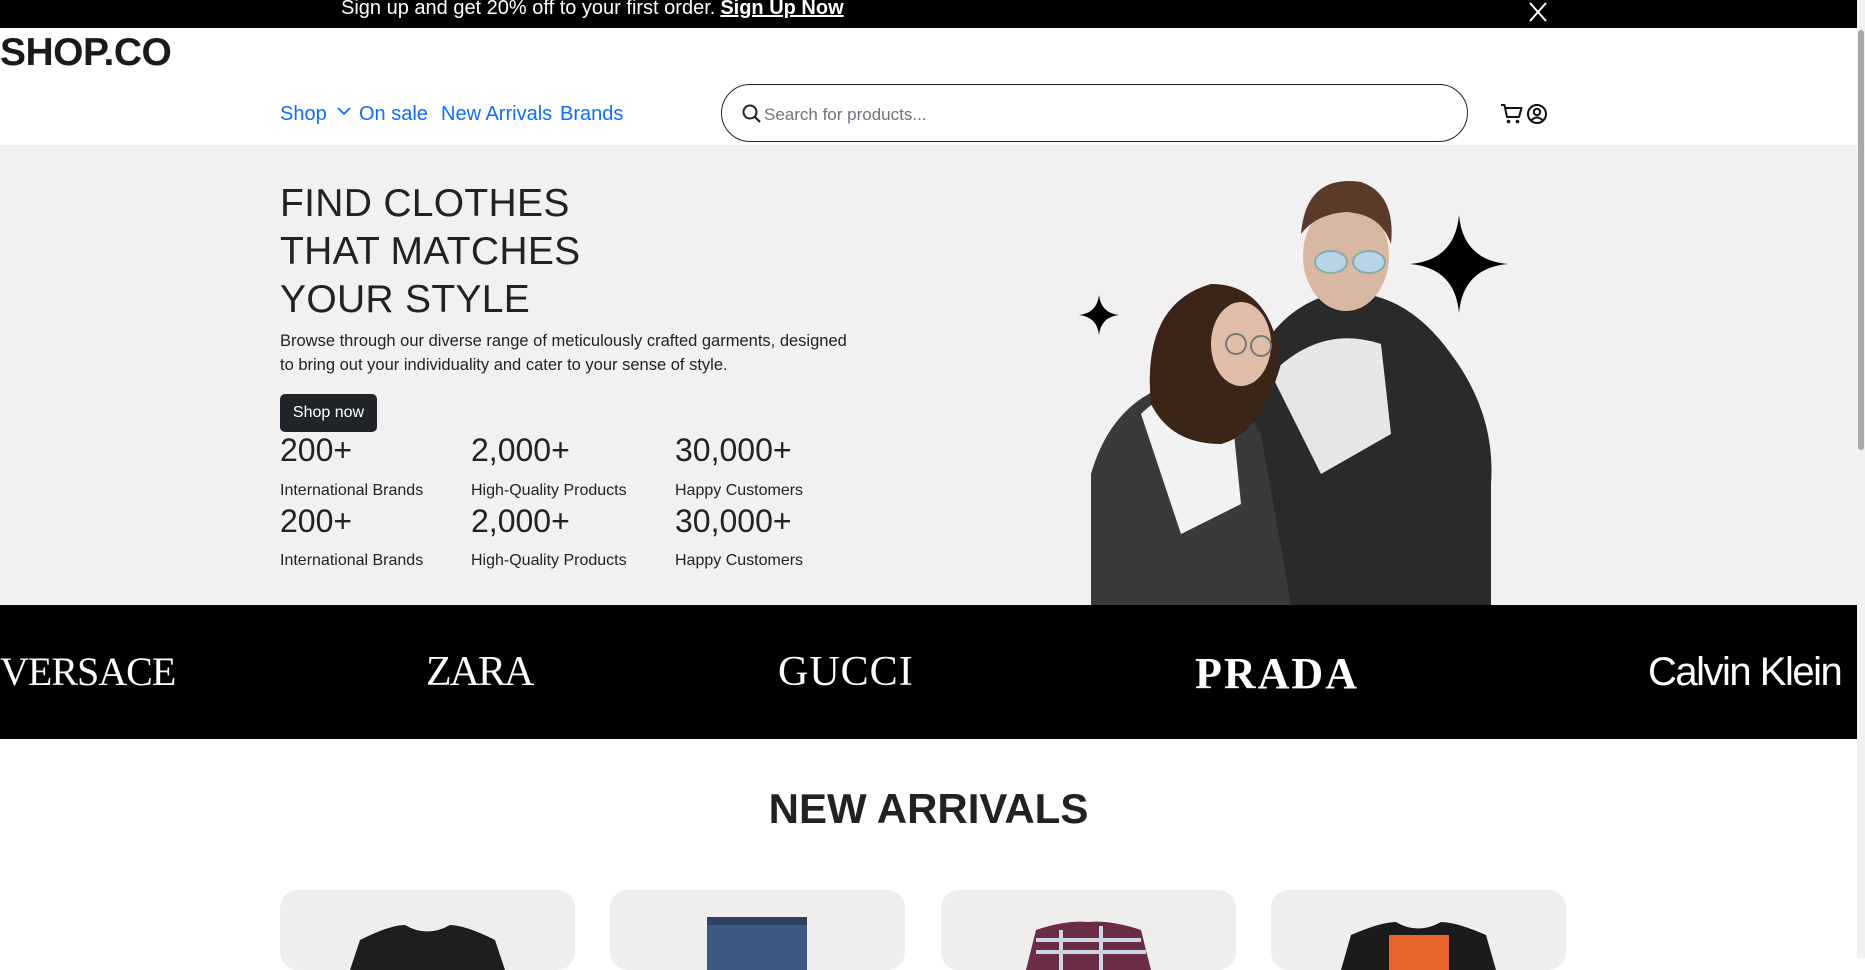 Image resolution: width=1865 pixels, height=970 pixels. I want to click on brand-zara: ZARA, so click(480, 672).